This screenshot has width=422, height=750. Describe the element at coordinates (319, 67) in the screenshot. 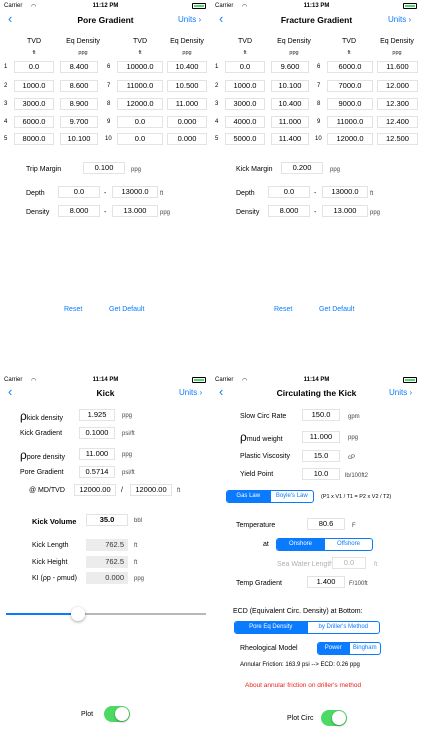

I see `row-number: 6` at that location.